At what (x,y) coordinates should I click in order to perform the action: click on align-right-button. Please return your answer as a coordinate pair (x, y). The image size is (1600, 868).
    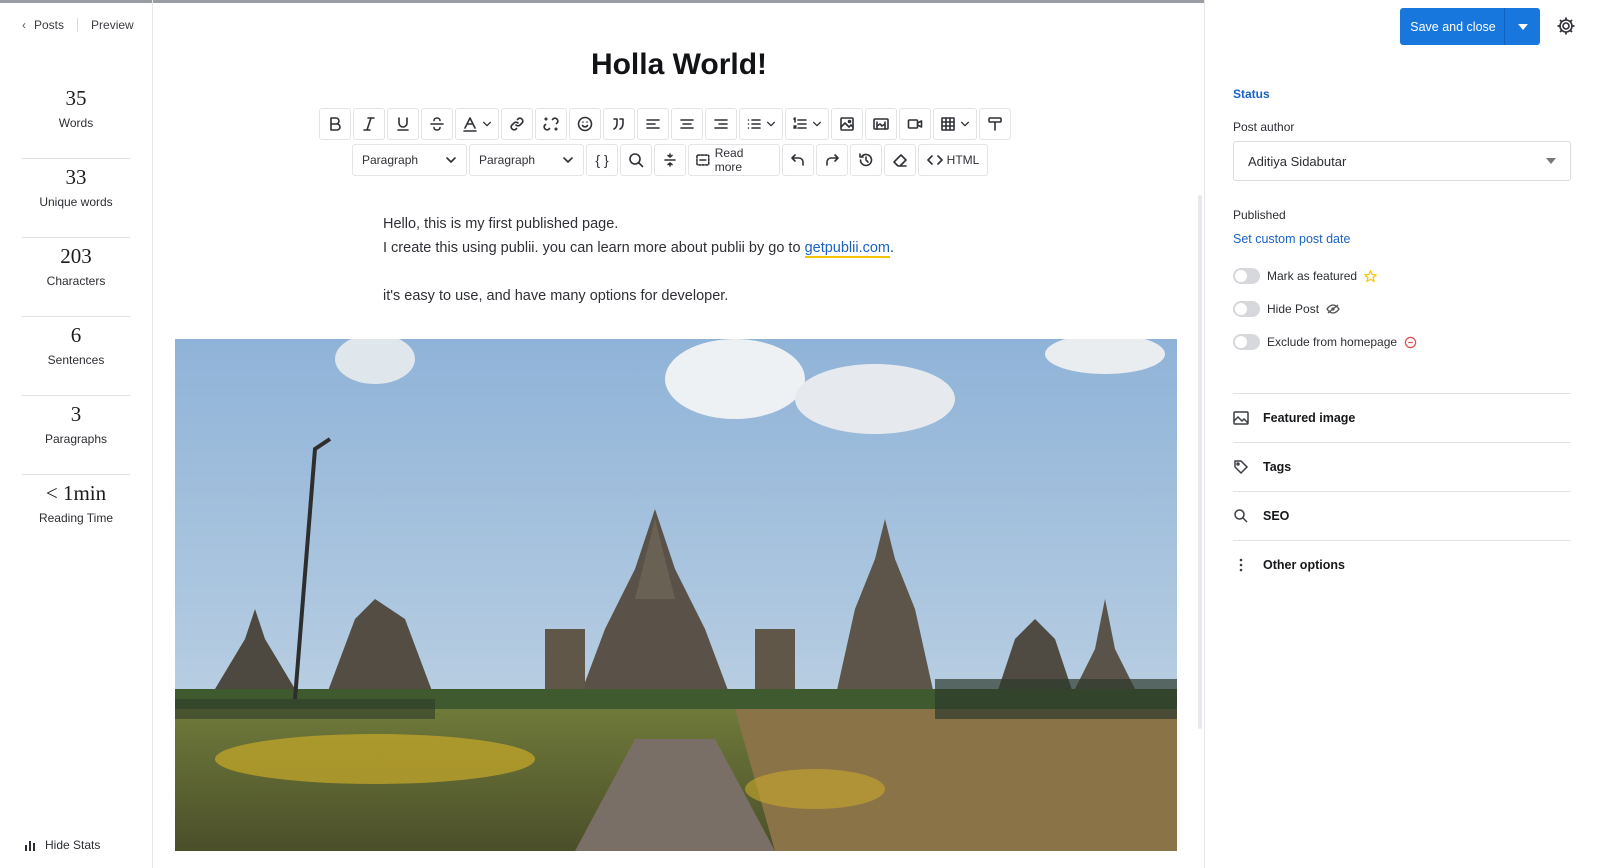
    Looking at the image, I should click on (721, 124).